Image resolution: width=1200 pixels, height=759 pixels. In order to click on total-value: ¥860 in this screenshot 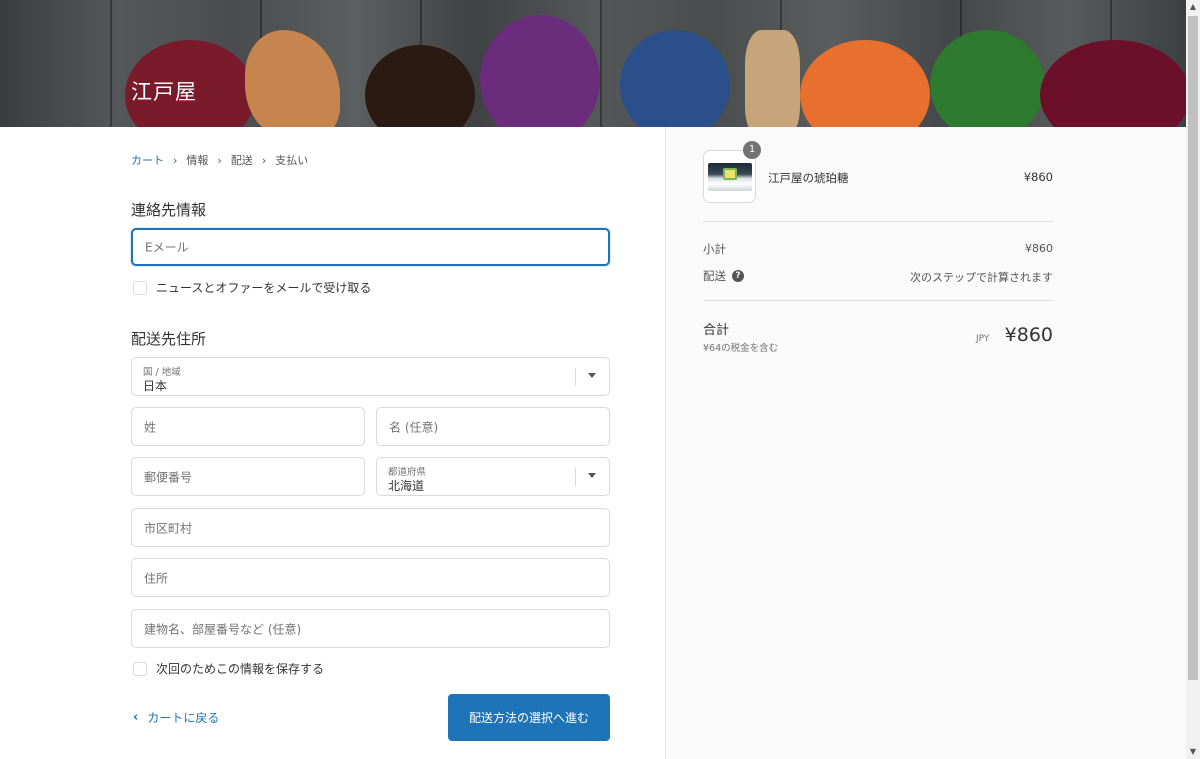, I will do `click(1028, 335)`.